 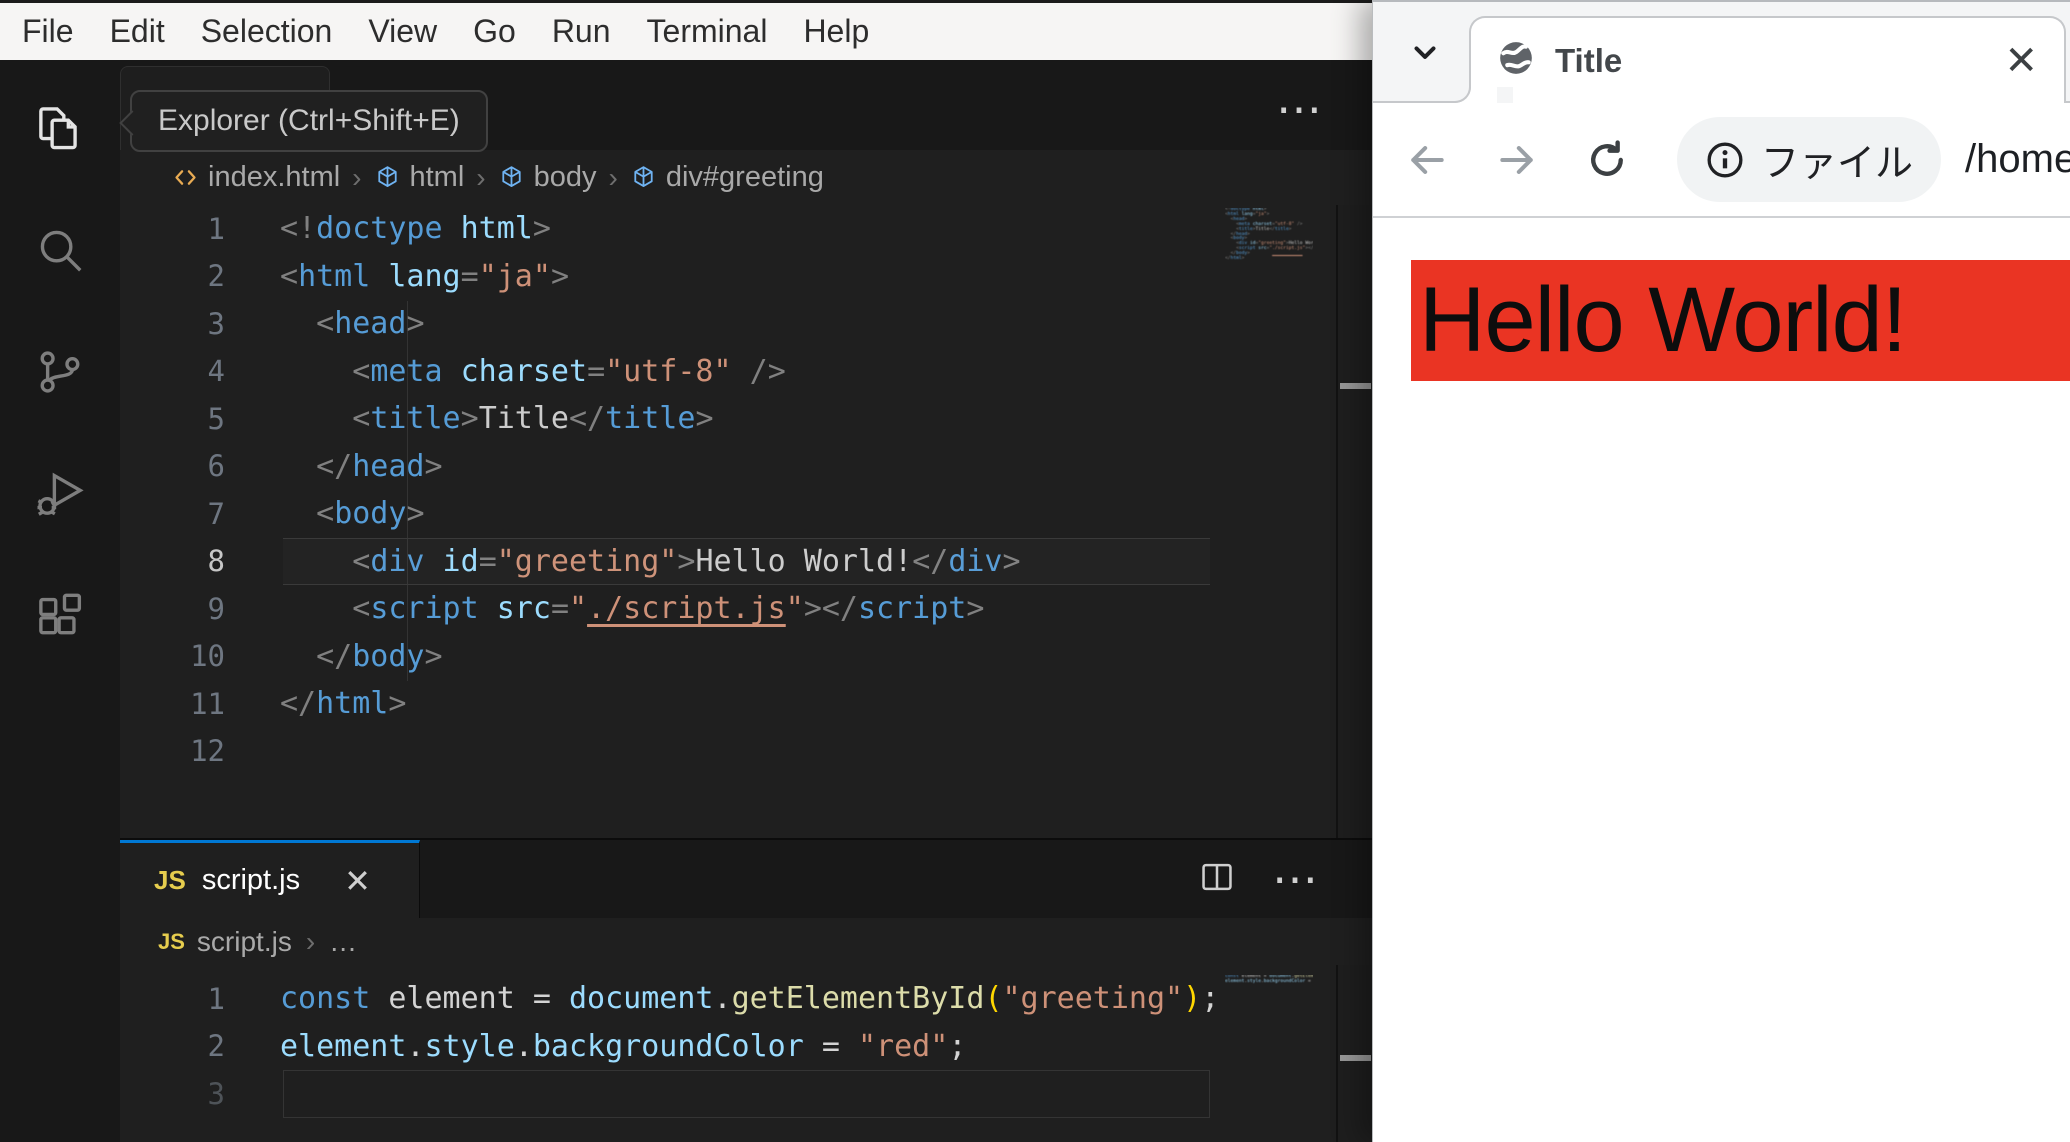 I want to click on browser-tab: Title ✕, so click(x=1767, y=59).